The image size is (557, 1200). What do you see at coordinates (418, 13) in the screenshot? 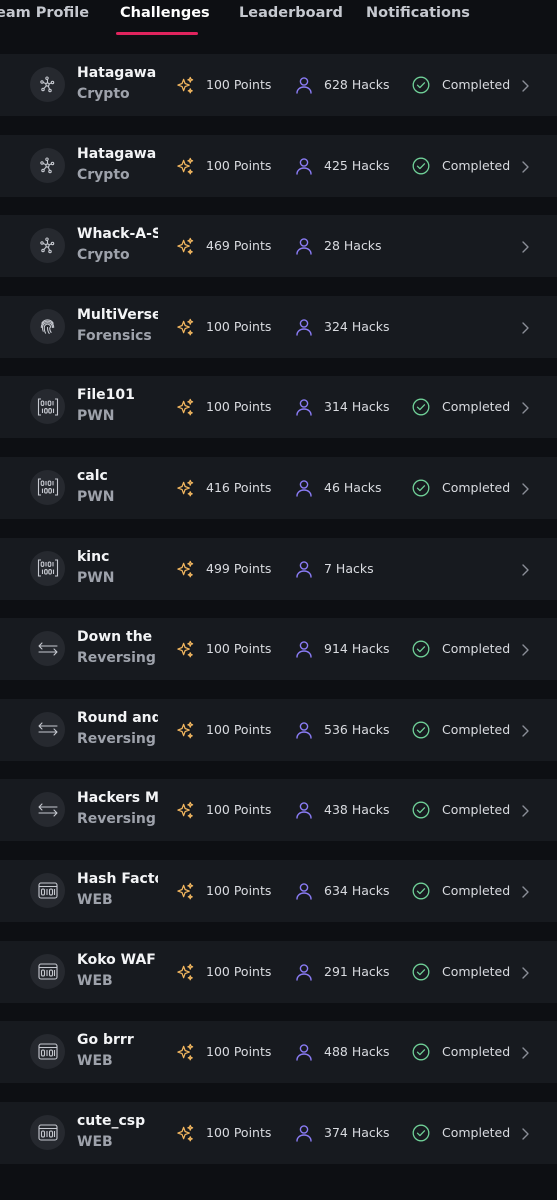
I see `tab-notifications: Notifications` at bounding box center [418, 13].